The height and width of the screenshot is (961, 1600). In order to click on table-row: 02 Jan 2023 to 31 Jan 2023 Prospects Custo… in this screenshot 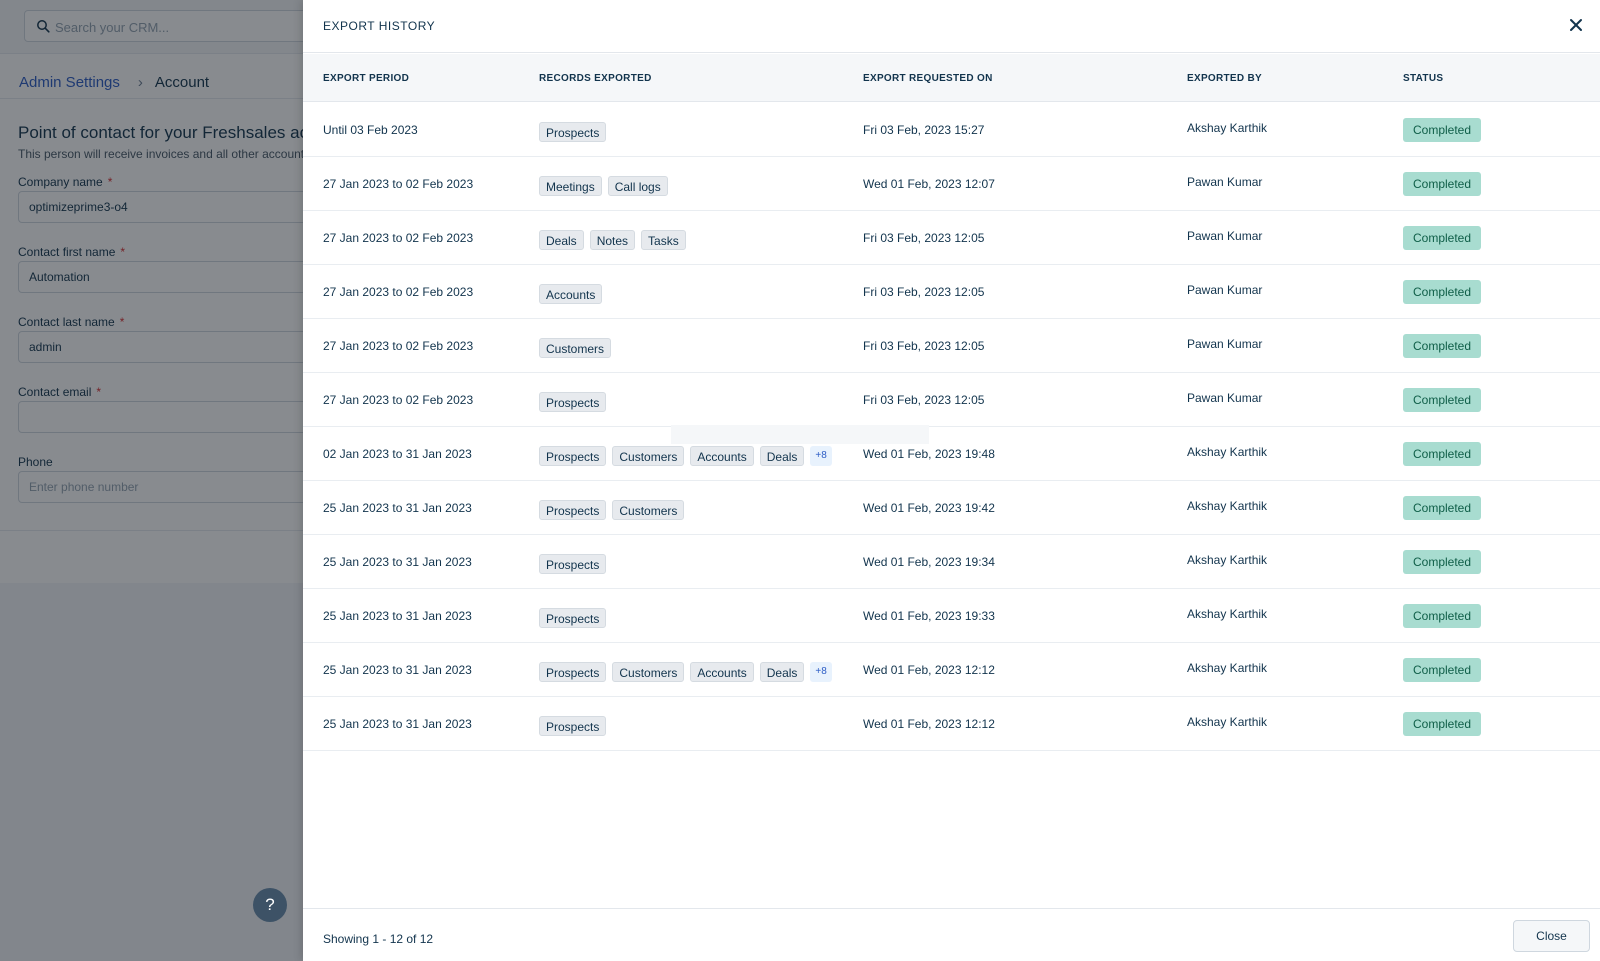, I will do `click(951, 454)`.